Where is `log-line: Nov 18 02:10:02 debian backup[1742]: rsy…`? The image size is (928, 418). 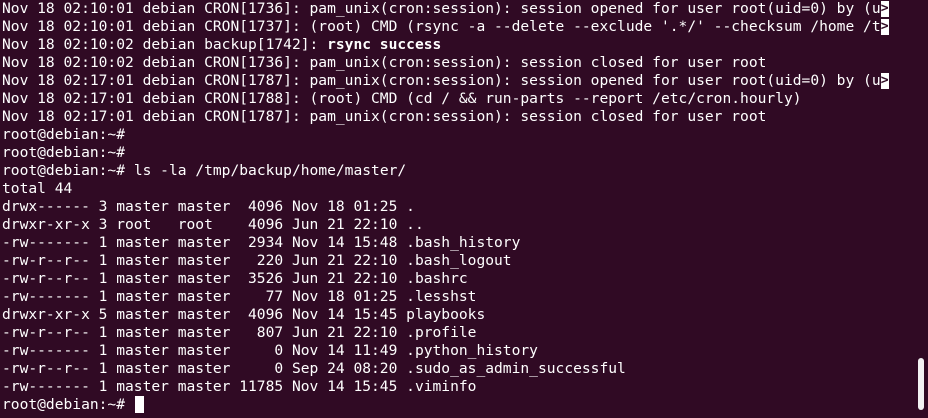
log-line: Nov 18 02:10:02 debian backup[1742]: rsy… is located at coordinates (222, 44).